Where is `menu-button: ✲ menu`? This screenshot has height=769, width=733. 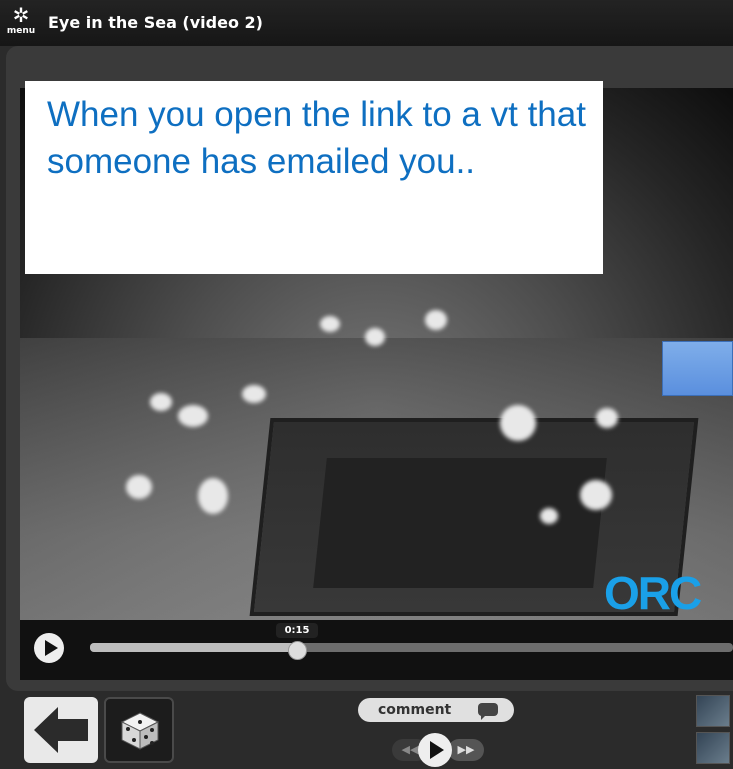
menu-button: ✲ menu is located at coordinates (21, 23).